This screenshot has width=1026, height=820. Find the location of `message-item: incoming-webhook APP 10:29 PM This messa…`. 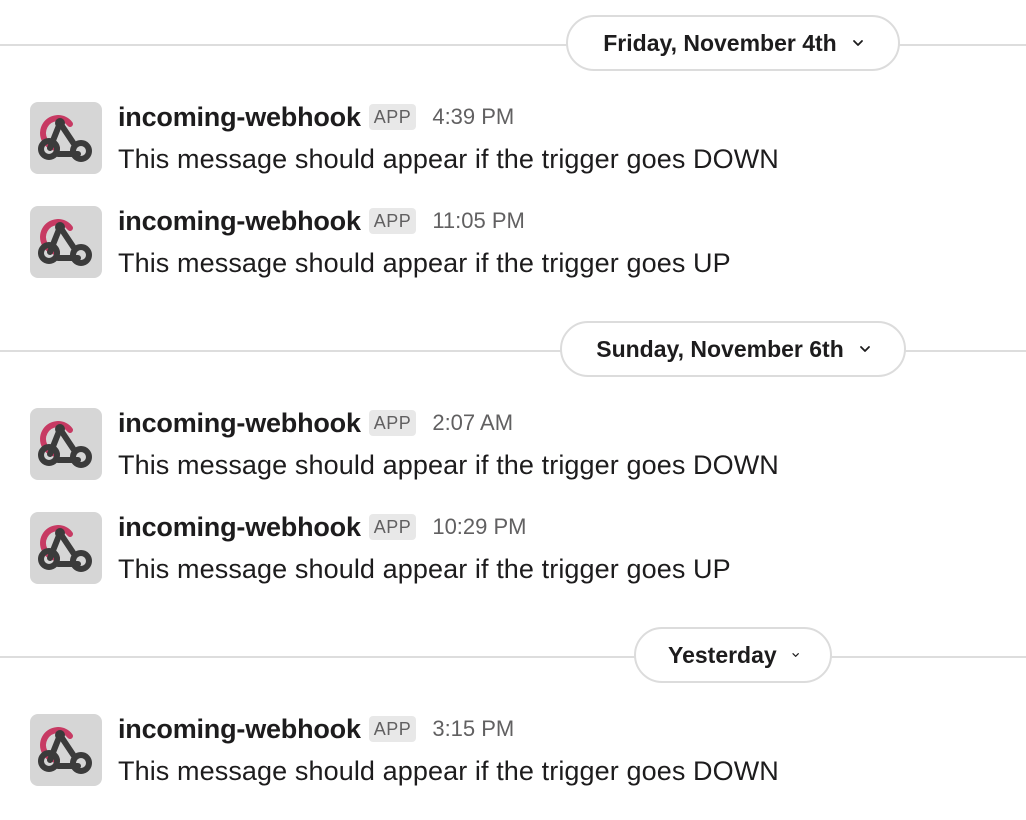

message-item: incoming-webhook APP 10:29 PM This messa… is located at coordinates (513, 557).